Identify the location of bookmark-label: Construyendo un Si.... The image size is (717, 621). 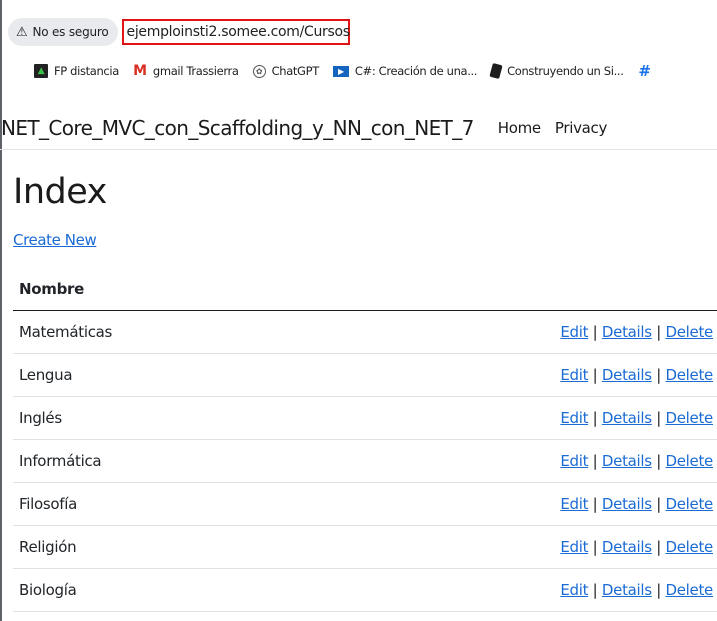
(565, 71).